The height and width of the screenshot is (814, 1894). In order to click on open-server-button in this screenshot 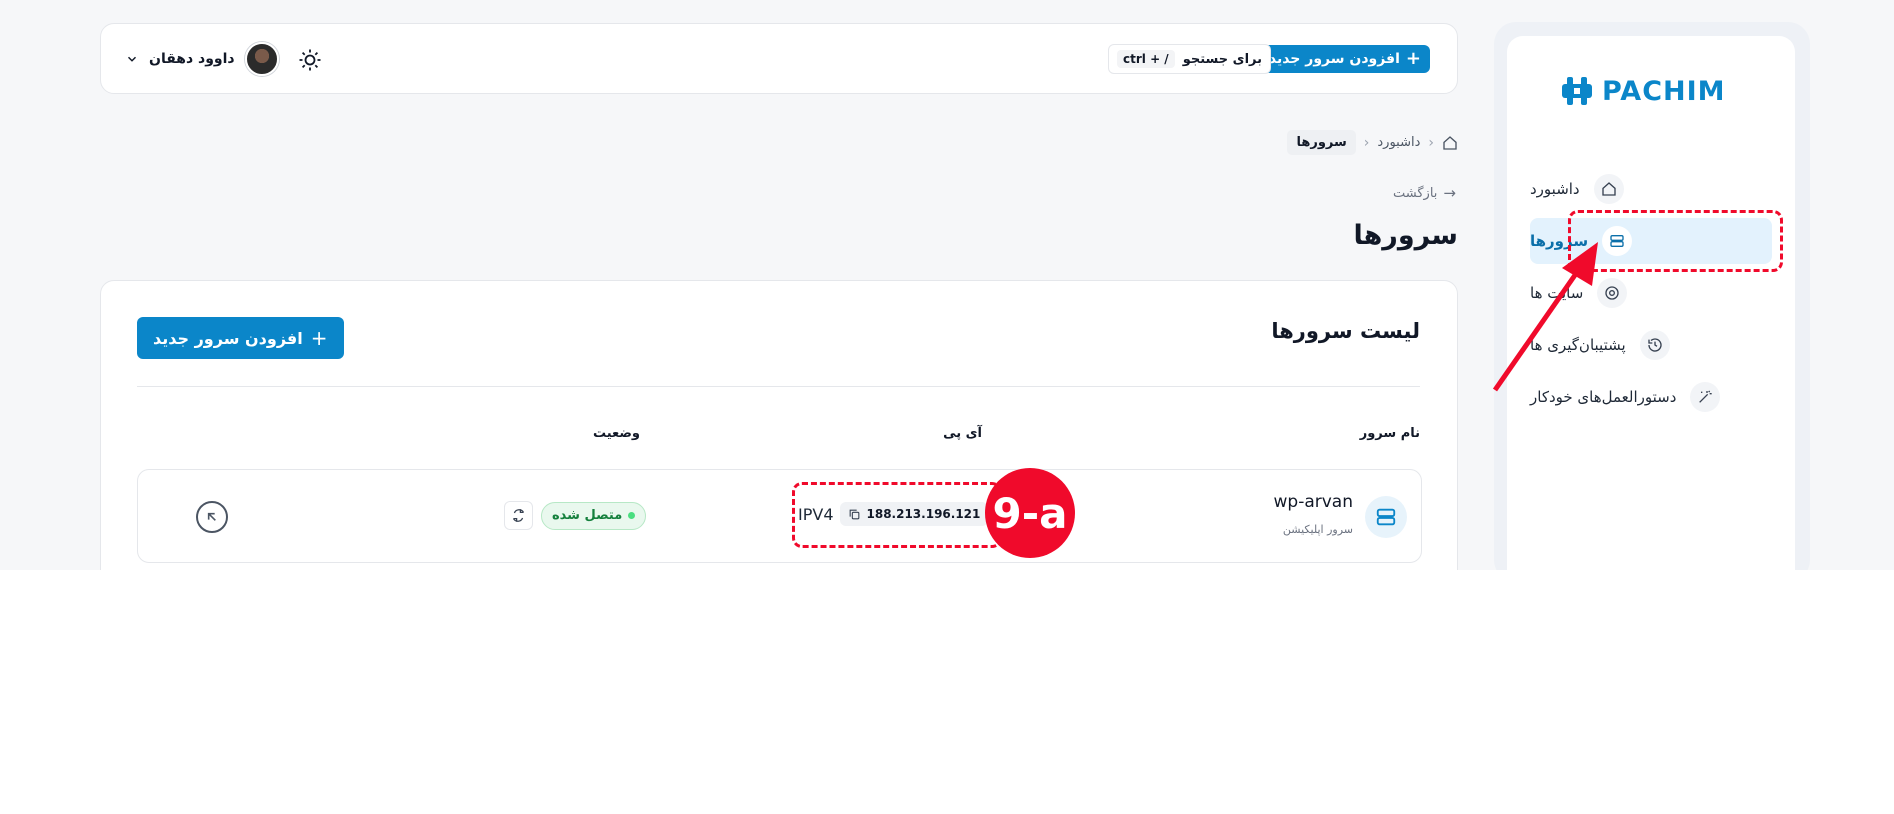, I will do `click(212, 517)`.